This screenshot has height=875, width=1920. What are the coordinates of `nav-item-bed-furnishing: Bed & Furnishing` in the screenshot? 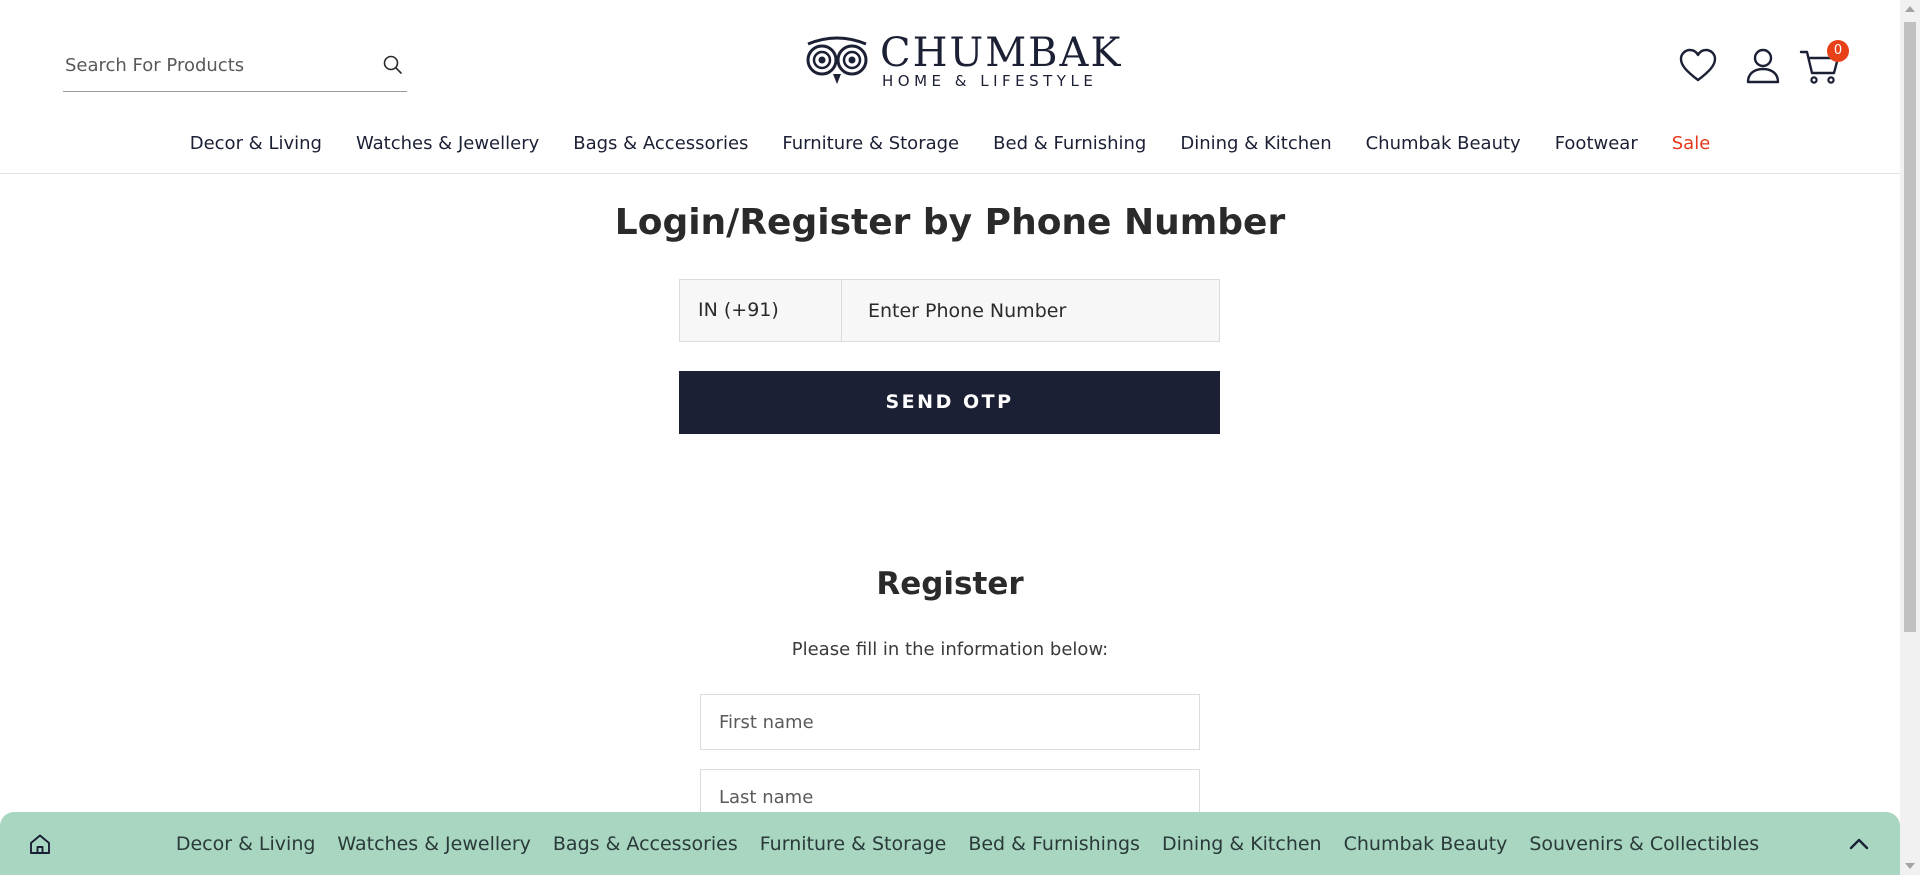 It's located at (1069, 145).